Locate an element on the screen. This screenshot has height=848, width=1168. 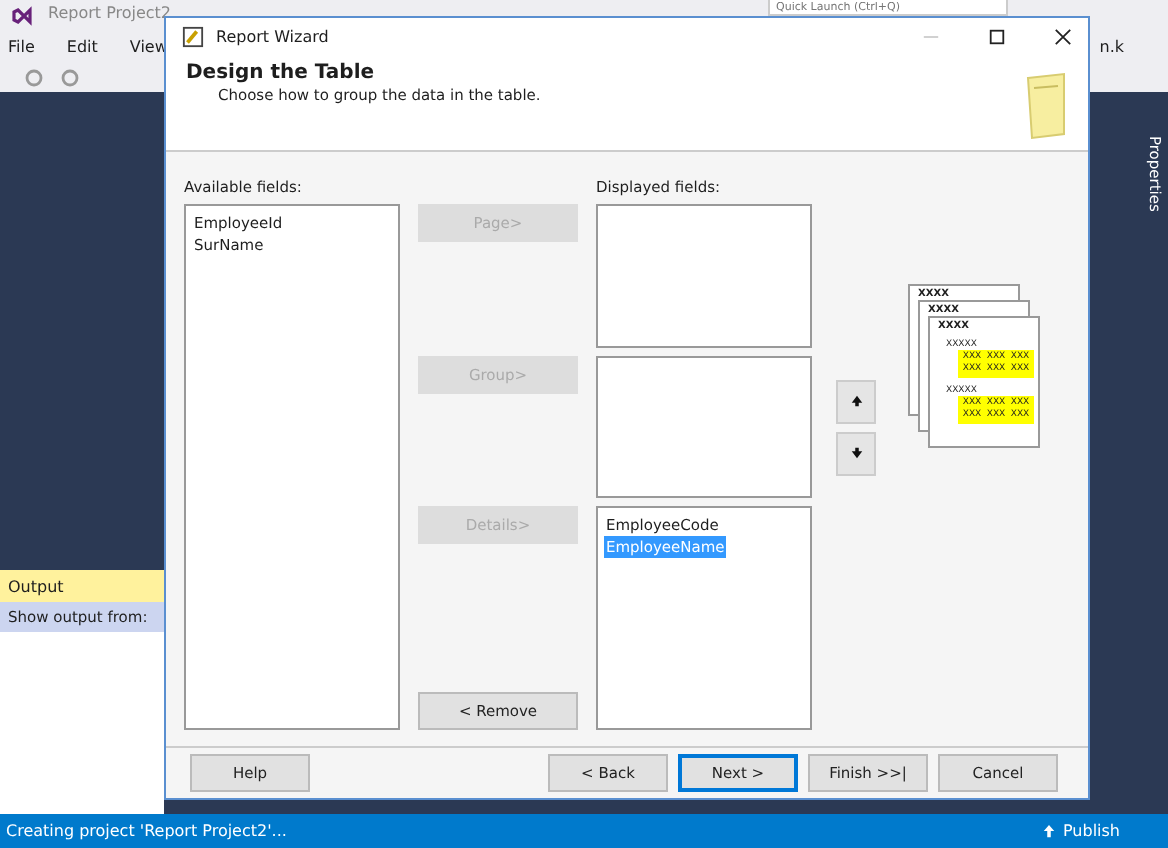
back-icon is located at coordinates (34, 77).